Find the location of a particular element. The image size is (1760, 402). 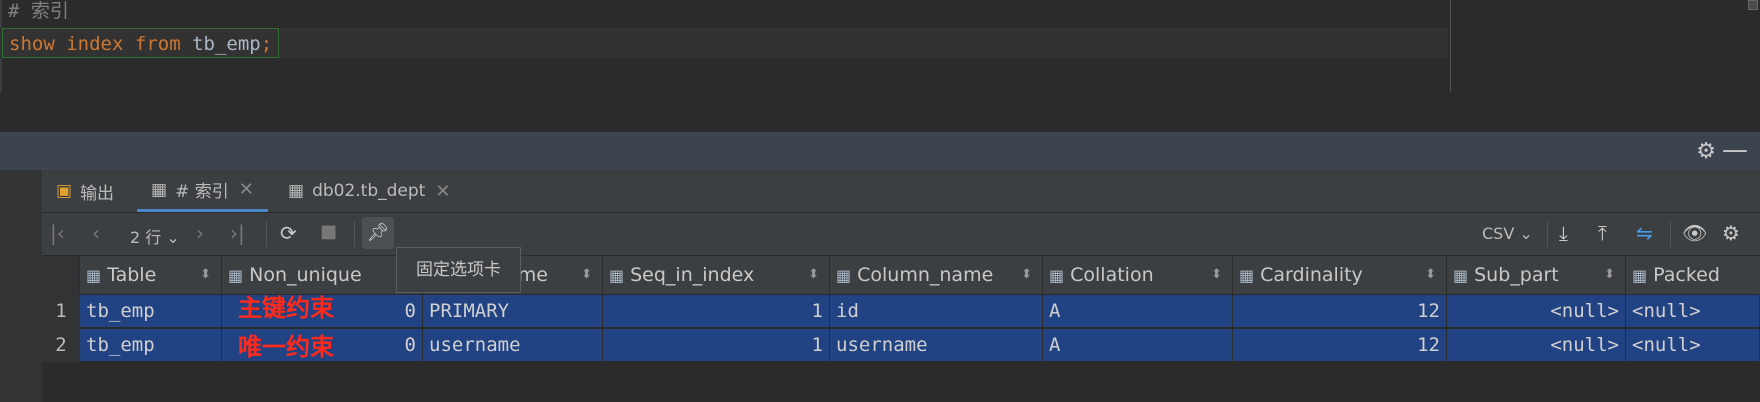

next-page-icon: › is located at coordinates (200, 233).